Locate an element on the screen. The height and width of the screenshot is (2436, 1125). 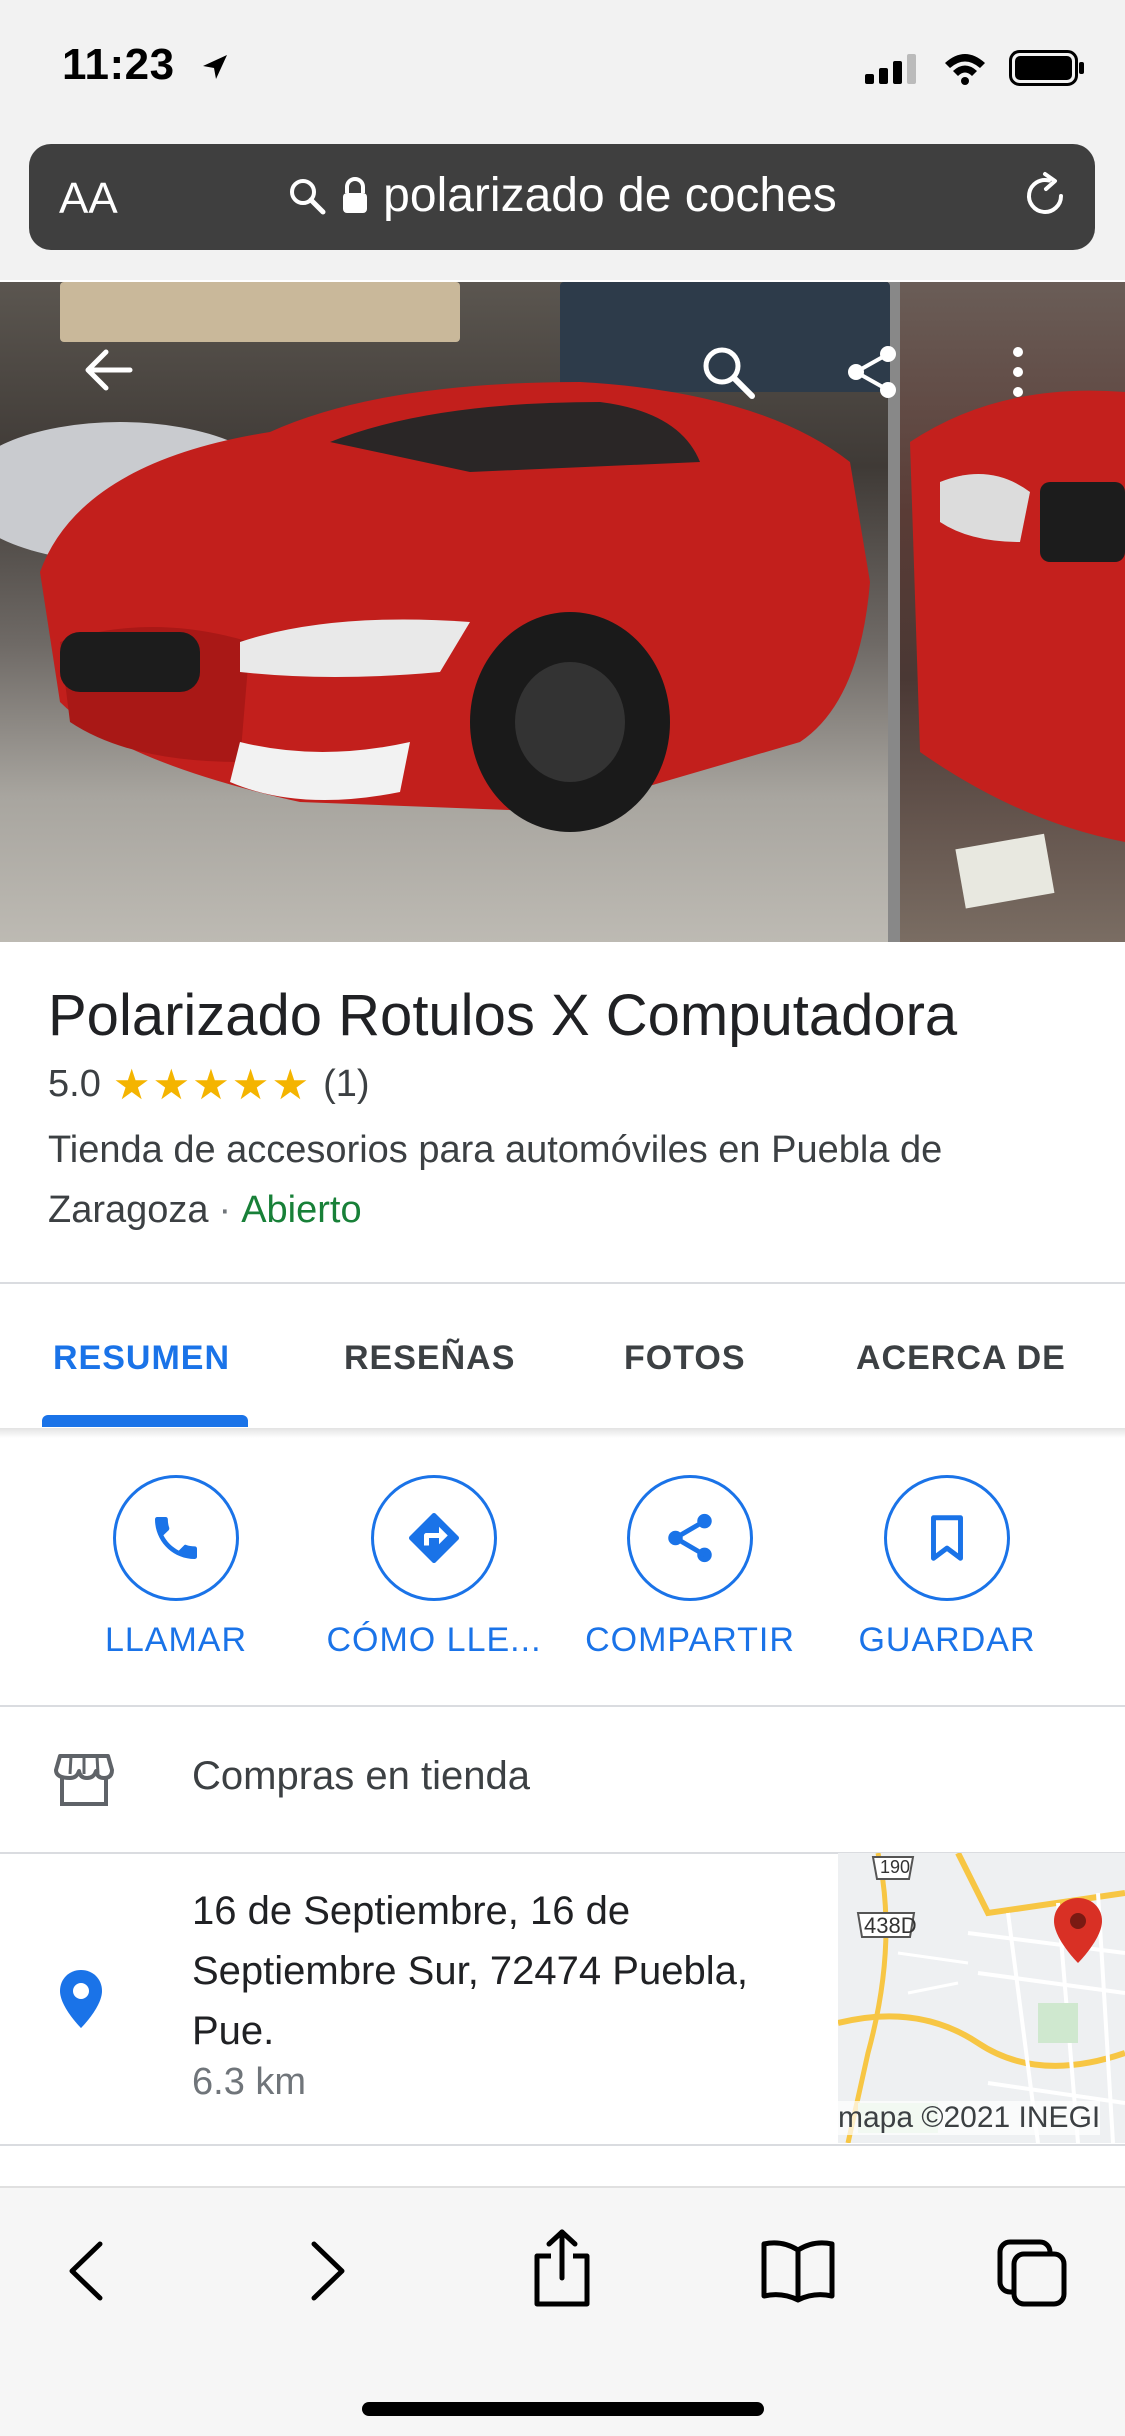
call-circle is located at coordinates (176, 1538).